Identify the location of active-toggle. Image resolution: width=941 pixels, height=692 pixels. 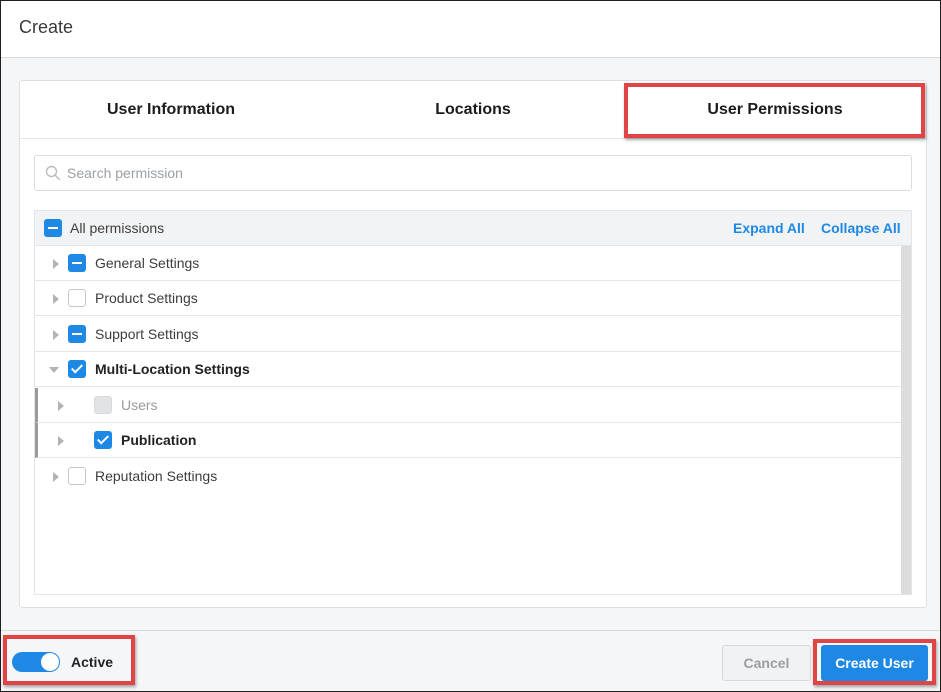
(36, 662).